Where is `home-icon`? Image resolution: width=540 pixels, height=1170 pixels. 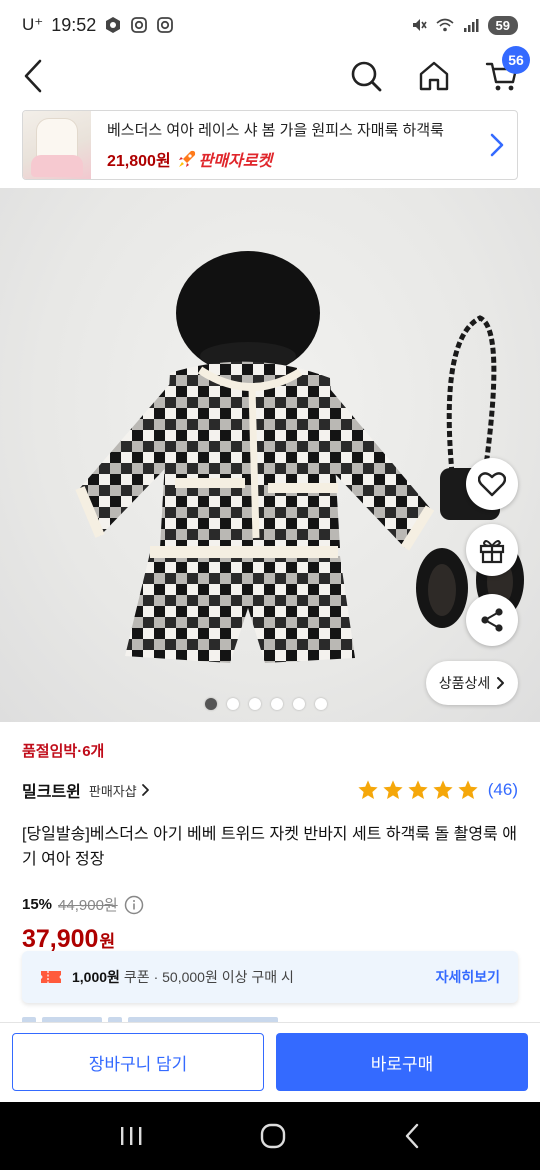
home-icon is located at coordinates (434, 76).